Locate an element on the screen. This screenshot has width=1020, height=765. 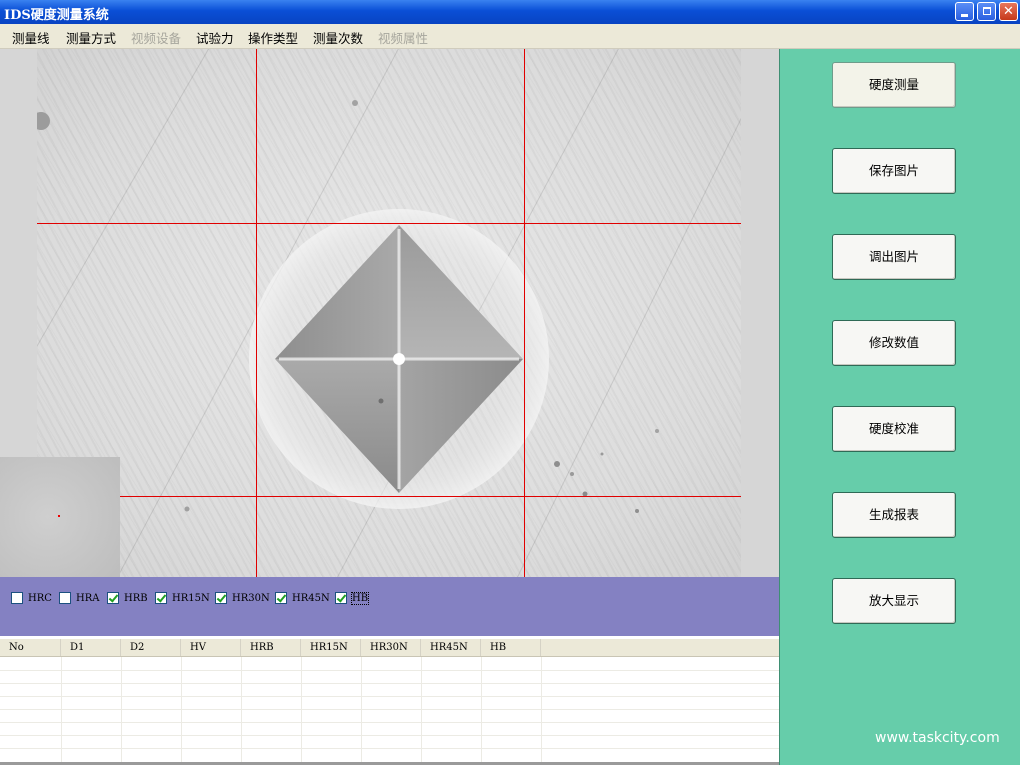
maximize-icon is located at coordinates (986, 11).